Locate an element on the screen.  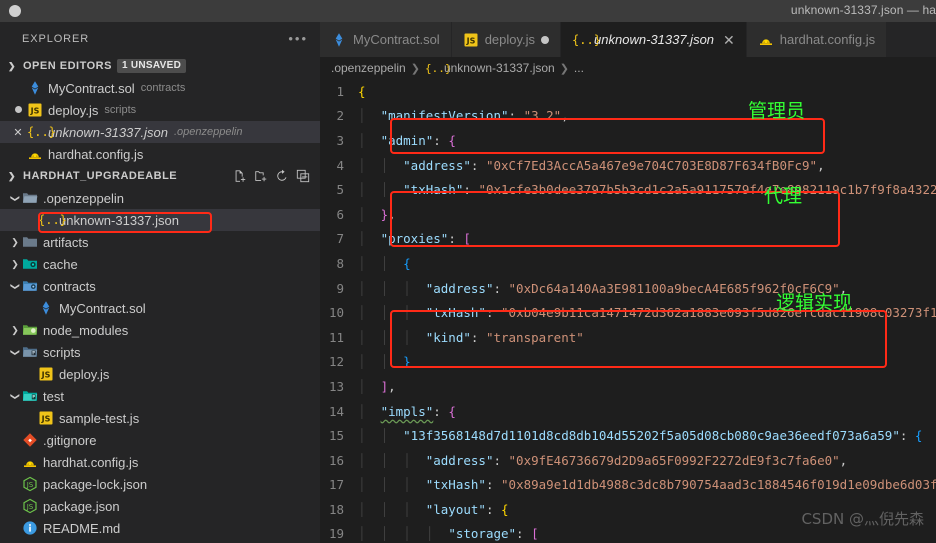
open-editor-folder: scripts is located at coordinates (120, 110).